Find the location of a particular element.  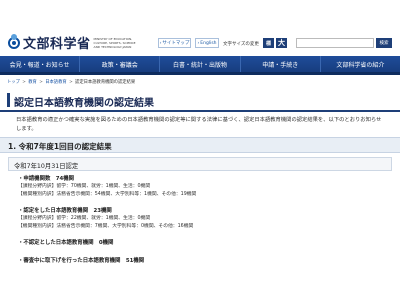

section-heading: 1. 令和7年度1回目の認定結果 is located at coordinates (200, 145).